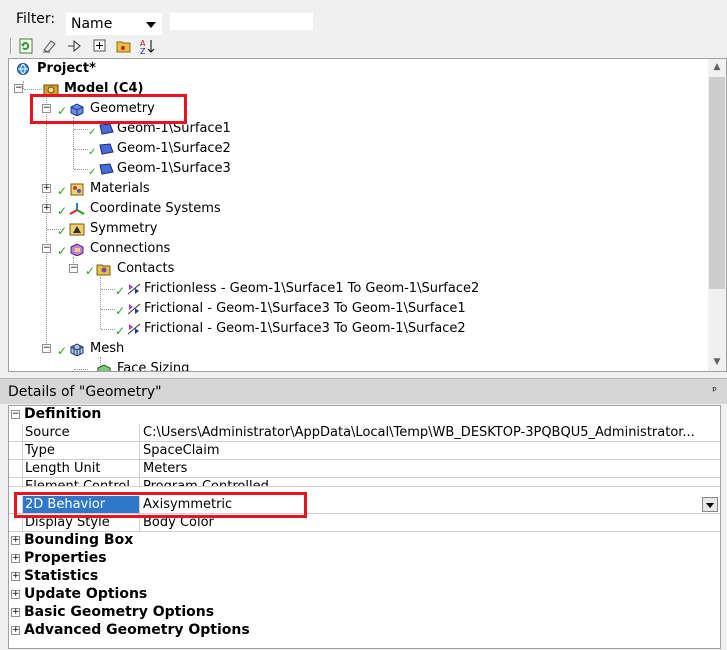 The height and width of the screenshot is (650, 727). Describe the element at coordinates (77, 209) in the screenshot. I see `coordinate-systems-icon` at that location.